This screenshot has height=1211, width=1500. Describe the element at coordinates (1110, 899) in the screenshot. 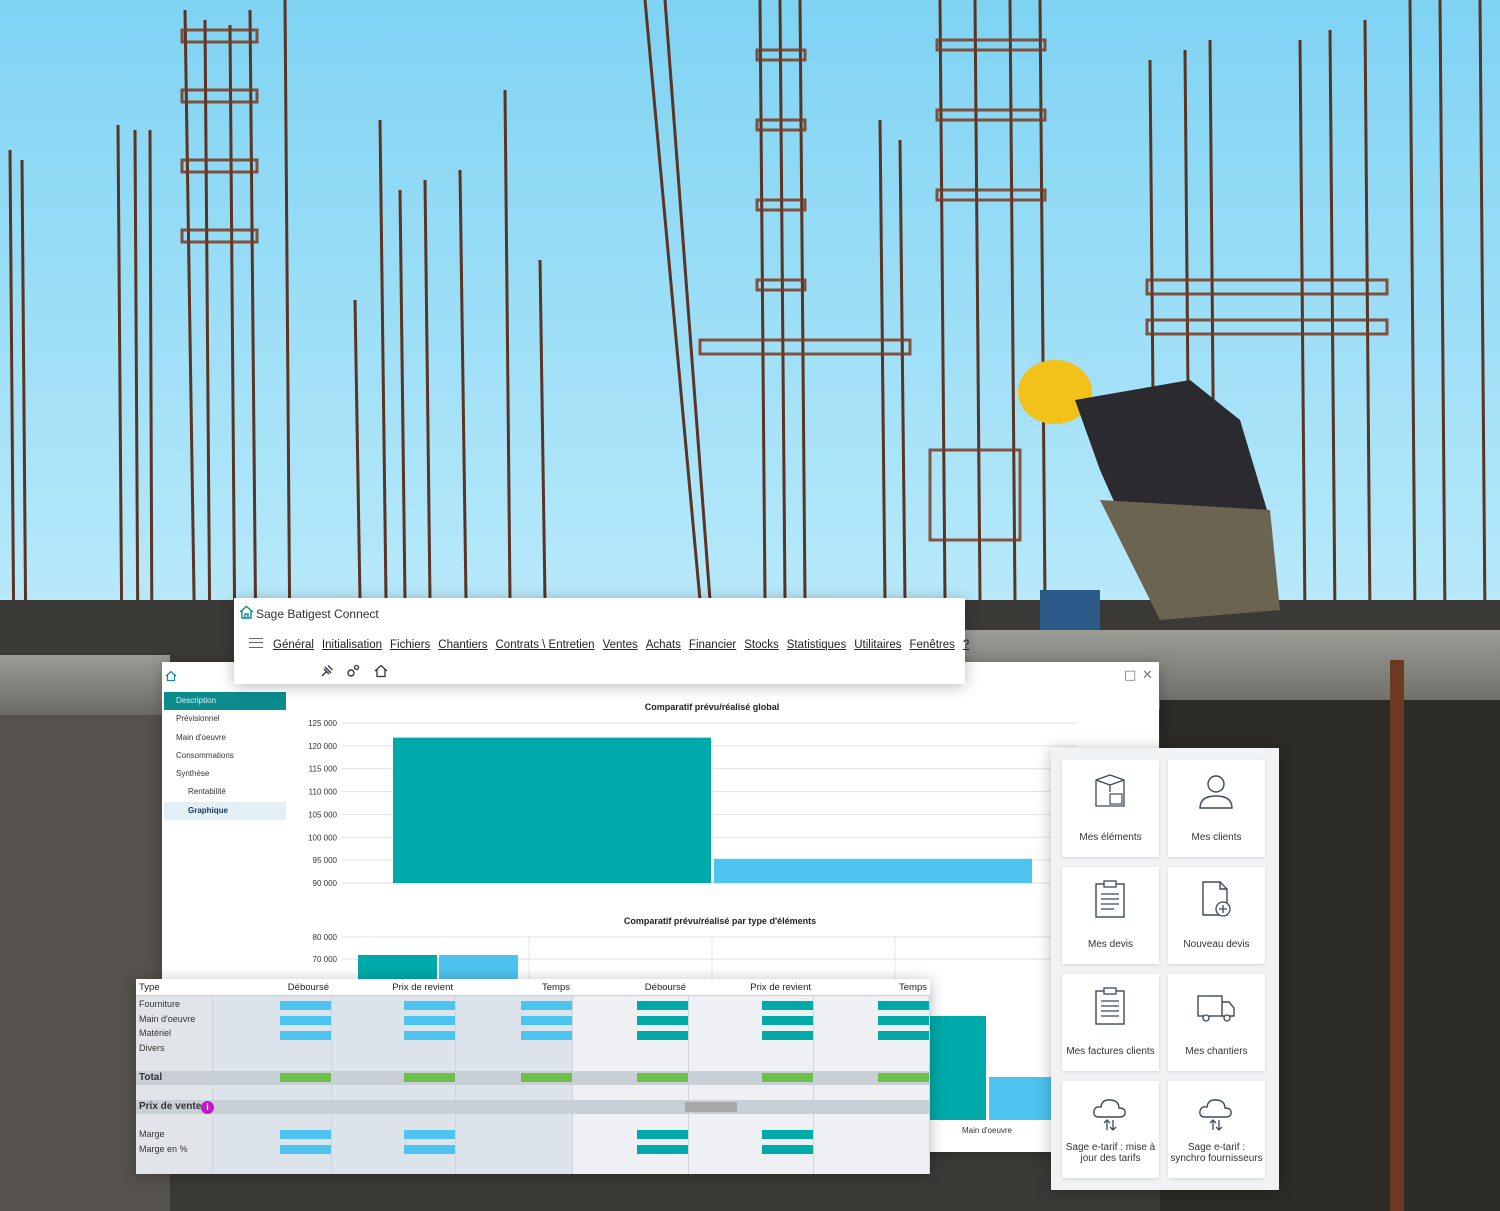

I see `clipboard-icon` at that location.